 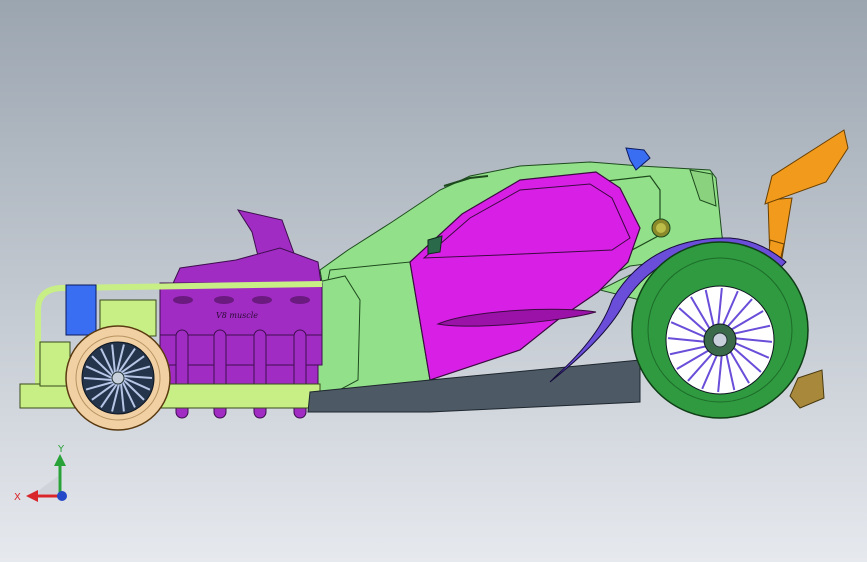 I want to click on frame-rail, so click(x=170, y=396).